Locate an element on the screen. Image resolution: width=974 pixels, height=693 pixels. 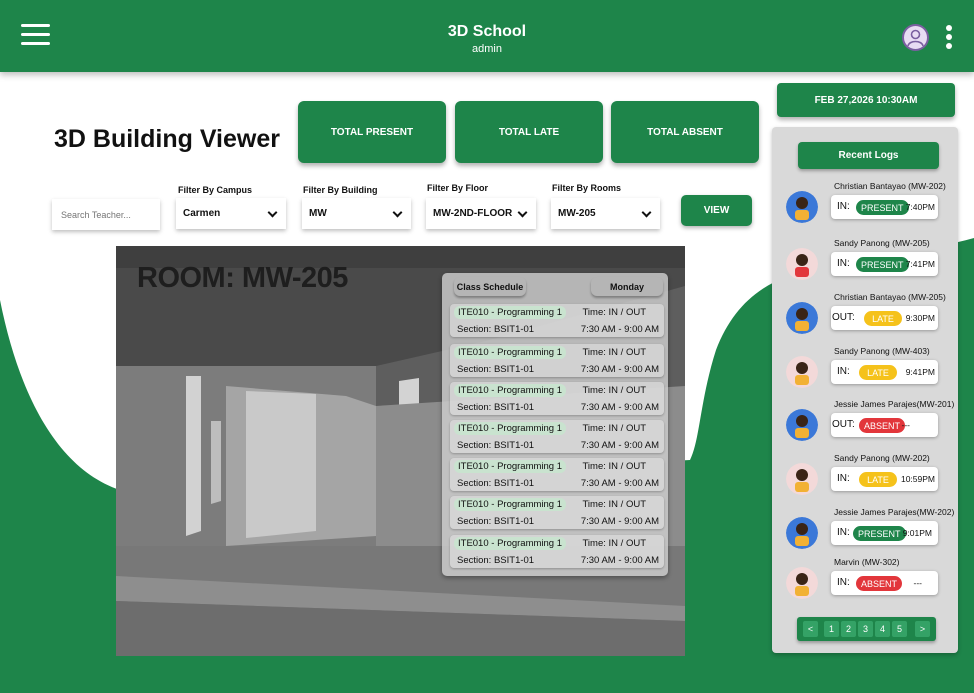
prev-page-button: < is located at coordinates (810, 629).